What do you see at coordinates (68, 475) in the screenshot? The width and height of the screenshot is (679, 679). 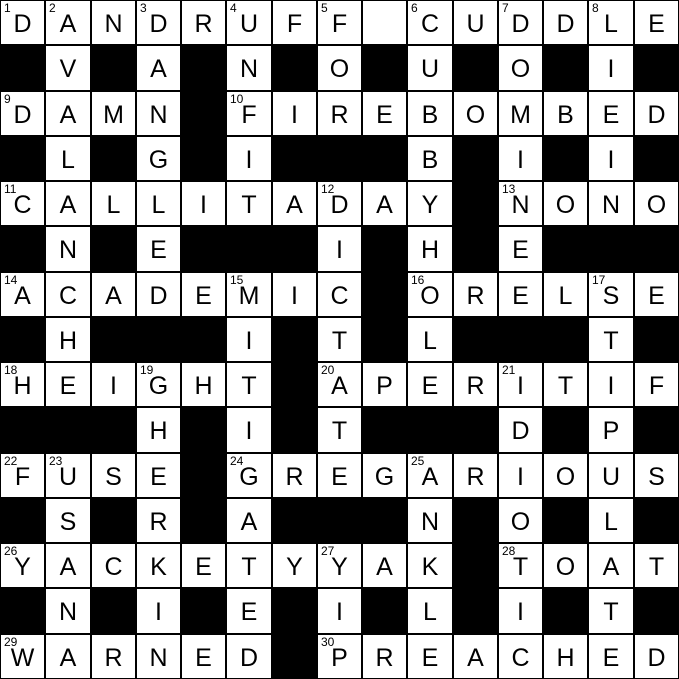 I see `letter-cell: 23 U` at bounding box center [68, 475].